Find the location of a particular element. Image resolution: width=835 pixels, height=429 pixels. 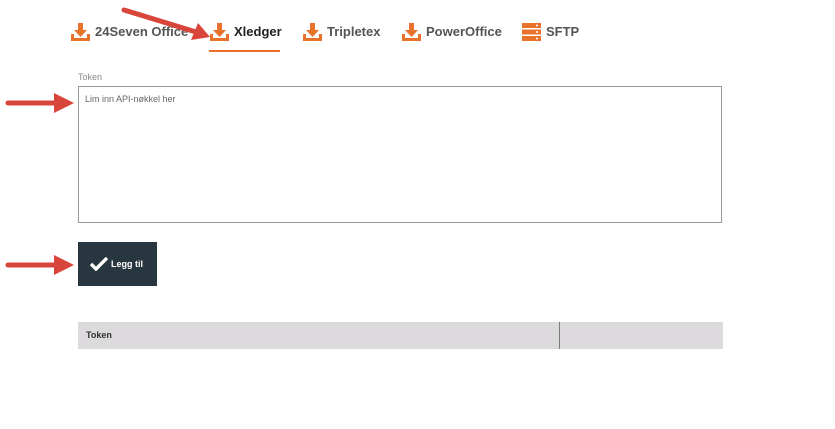

tab-label: Xledger is located at coordinates (258, 31).